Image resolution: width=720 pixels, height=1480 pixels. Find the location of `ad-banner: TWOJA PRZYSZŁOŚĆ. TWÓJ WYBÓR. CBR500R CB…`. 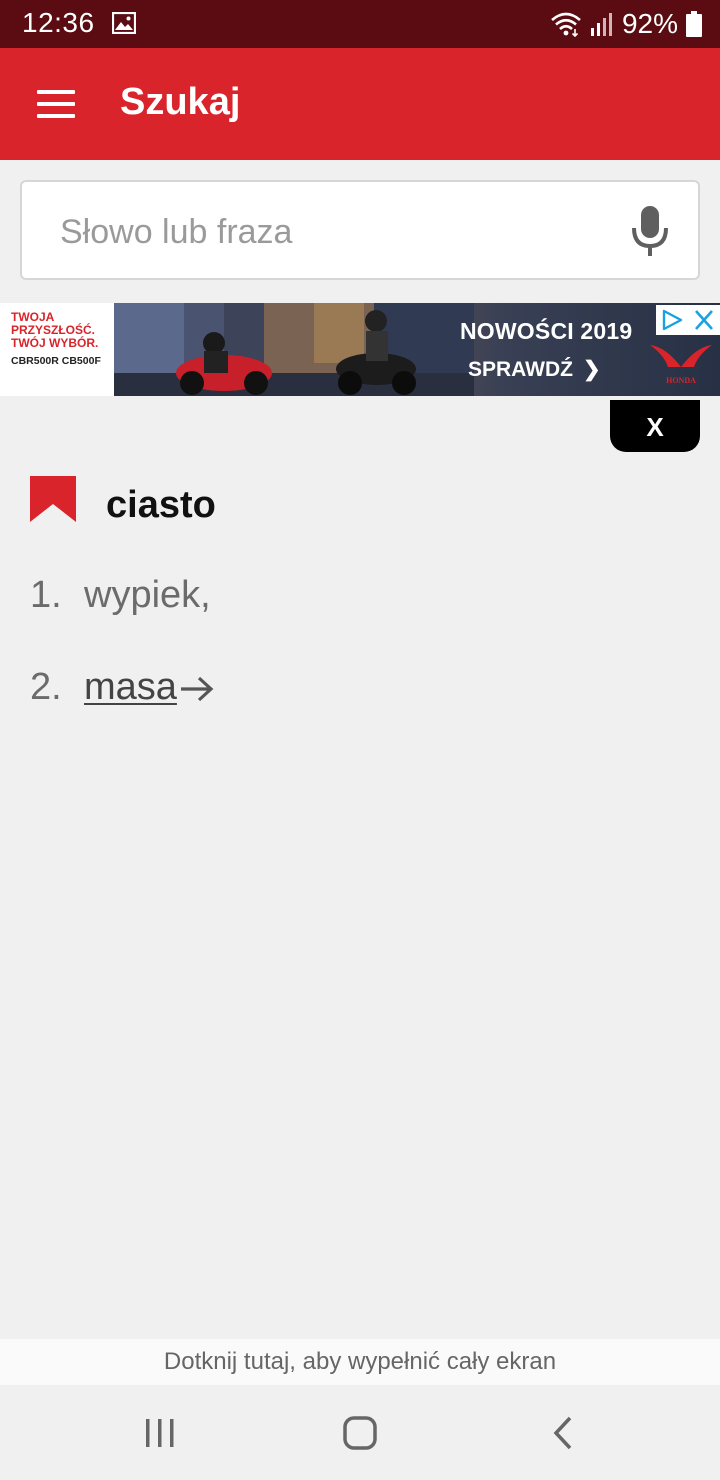

ad-banner: TWOJA PRZYSZŁOŚĆ. TWÓJ WYBÓR. CBR500R CB… is located at coordinates (360, 349).